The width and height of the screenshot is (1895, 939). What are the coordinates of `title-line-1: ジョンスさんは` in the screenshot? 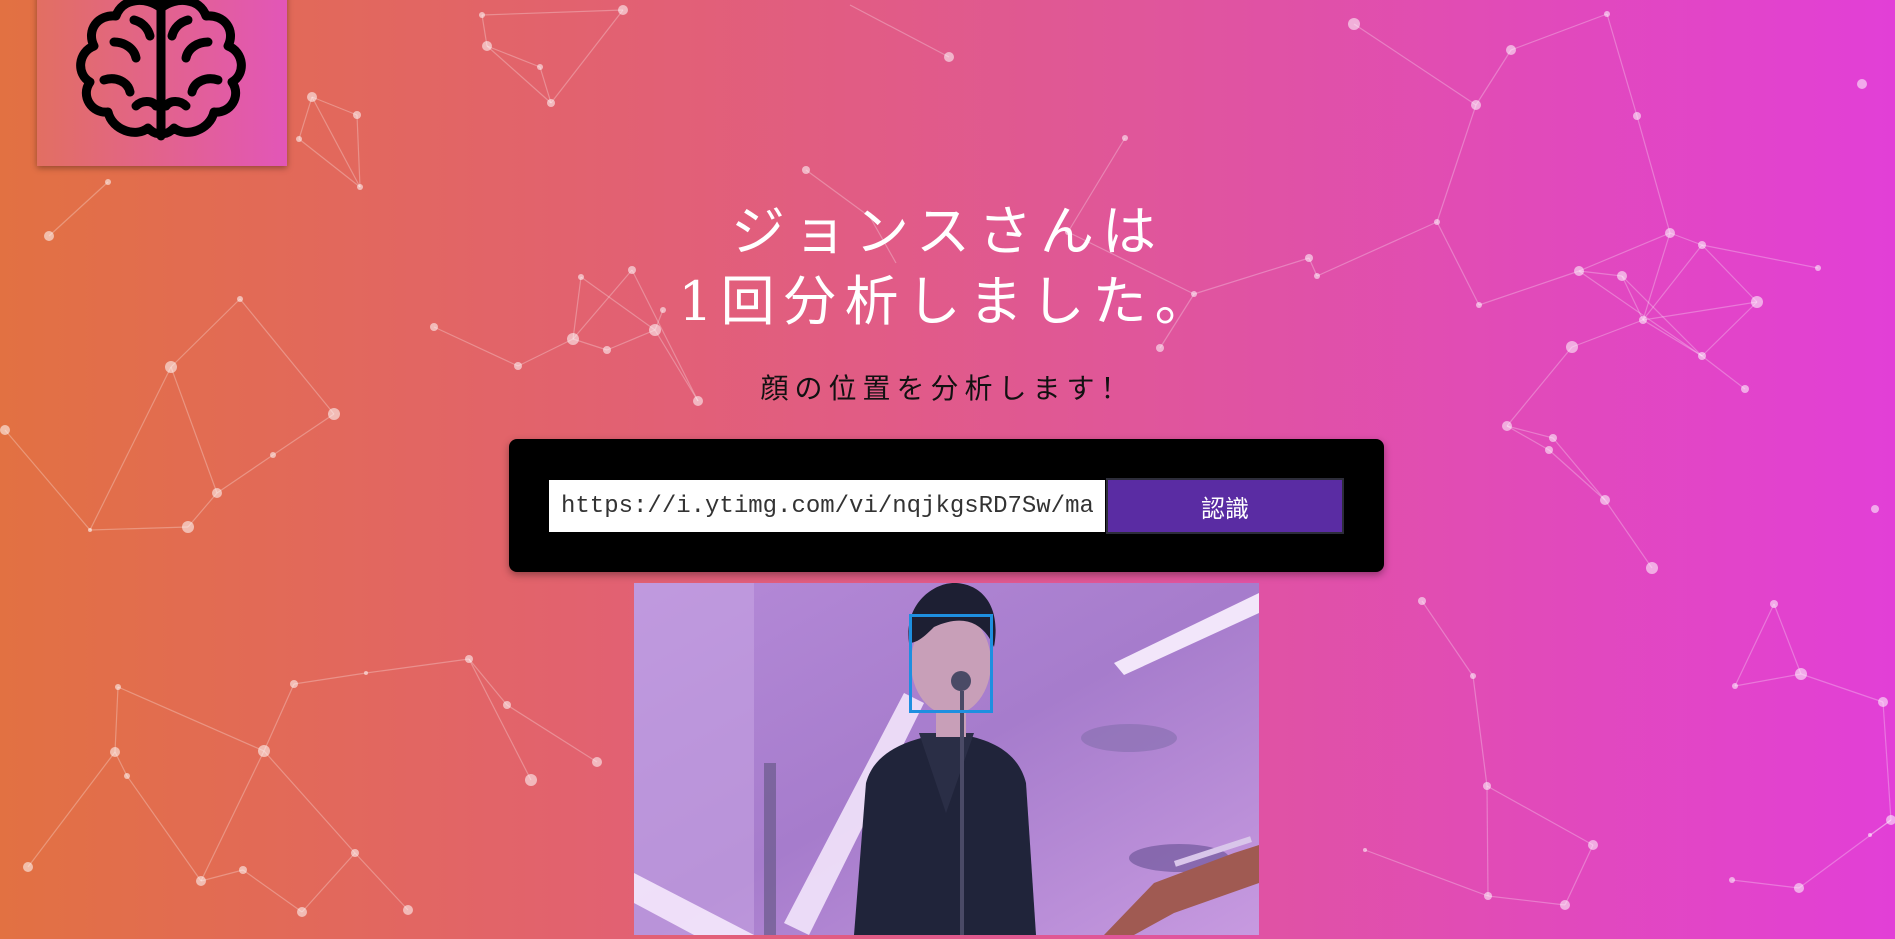 It's located at (947, 231).